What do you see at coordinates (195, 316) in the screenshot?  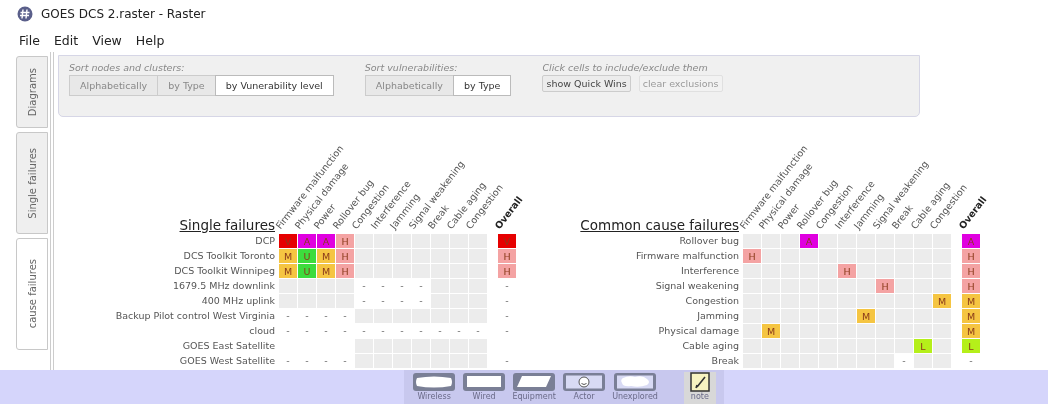 I see `row-label: Backup Pilot control West Virginia` at bounding box center [195, 316].